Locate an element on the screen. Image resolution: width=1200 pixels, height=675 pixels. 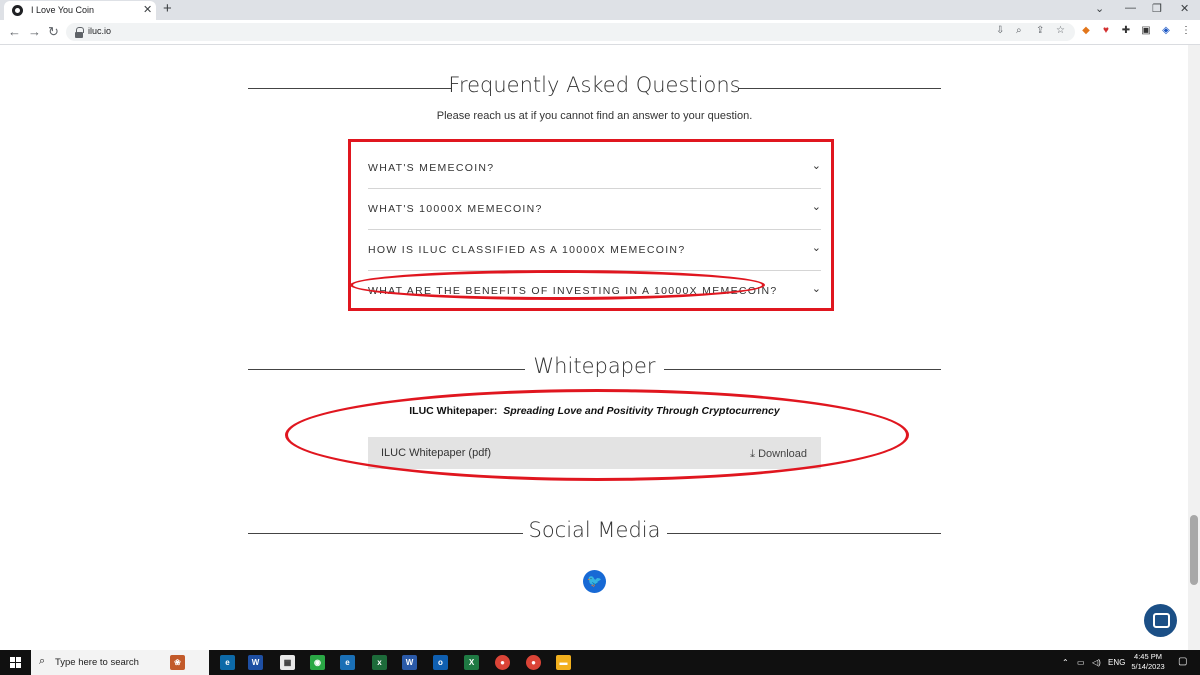
install-app-icon: ⇩ is located at coordinates (1000, 30).